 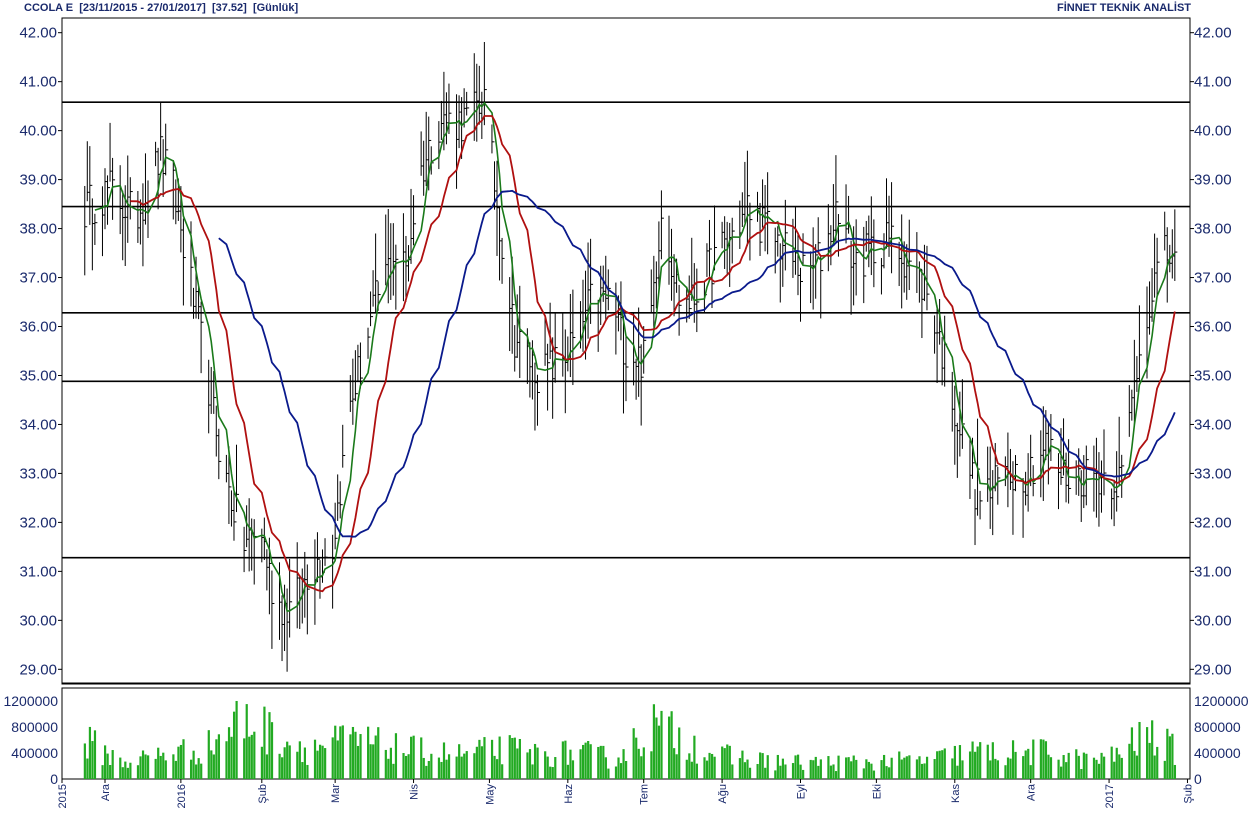 I want to click on volume-tick-right: 0, so click(x=1198, y=779).